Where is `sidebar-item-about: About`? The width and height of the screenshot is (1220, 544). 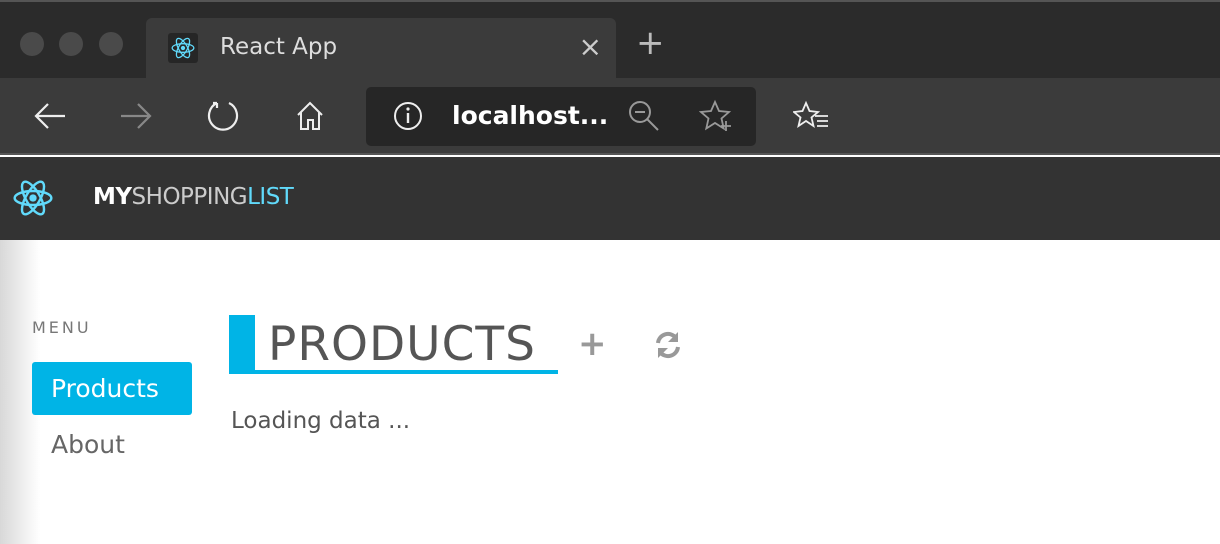 sidebar-item-about: About is located at coordinates (112, 444).